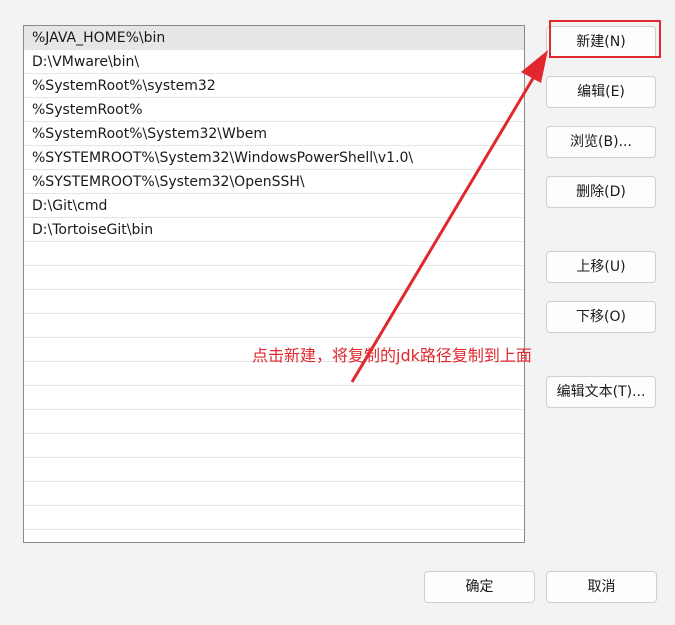 This screenshot has height=625, width=675. What do you see at coordinates (274, 230) in the screenshot?
I see `path-list-item: D:\TortoiseGit\bin` at bounding box center [274, 230].